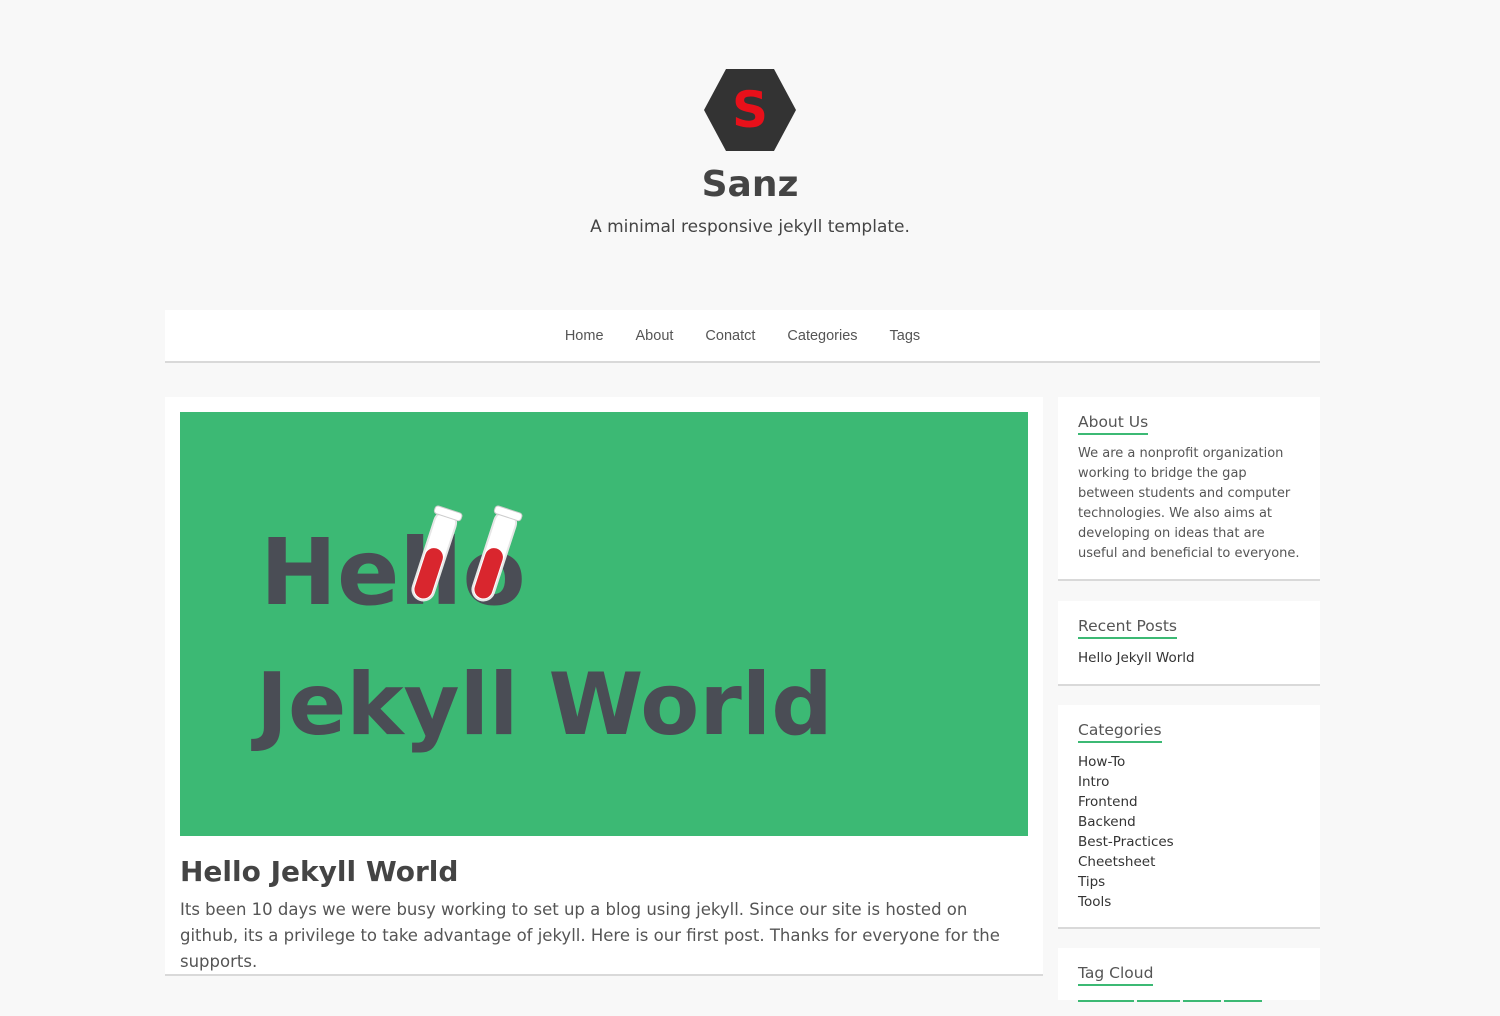 This screenshot has height=1016, width=1500. I want to click on widget-title-categories: Categories, so click(1120, 731).